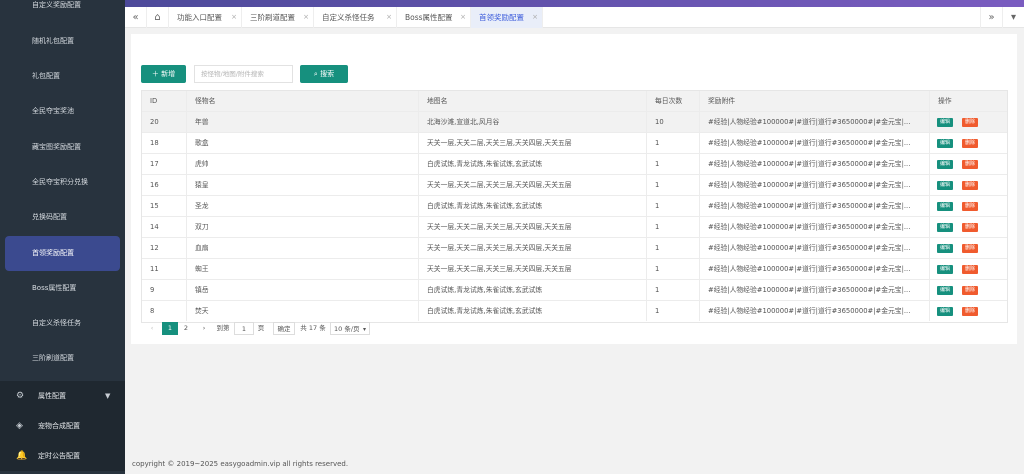  Describe the element at coordinates (350, 328) in the screenshot. I see `page-size-select: 10 条/页 ▾` at that location.